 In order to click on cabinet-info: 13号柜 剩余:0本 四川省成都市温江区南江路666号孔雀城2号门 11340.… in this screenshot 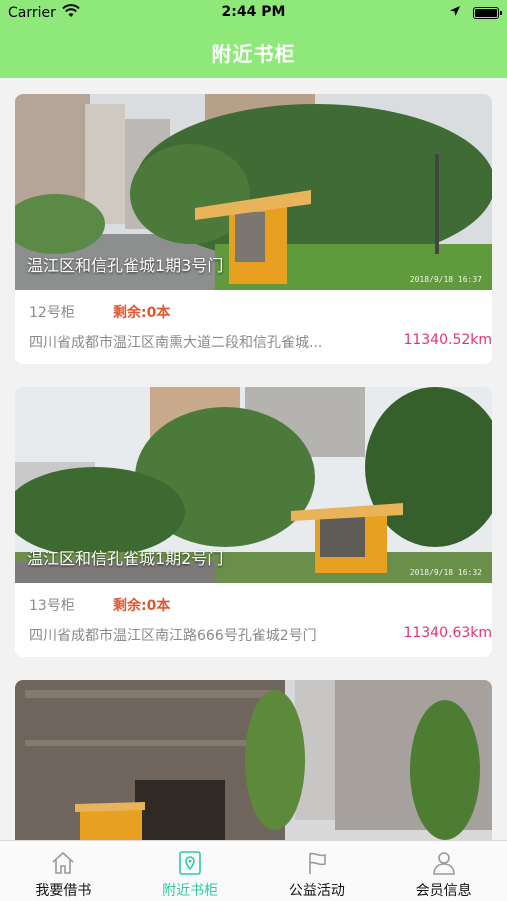, I will do `click(253, 620)`.